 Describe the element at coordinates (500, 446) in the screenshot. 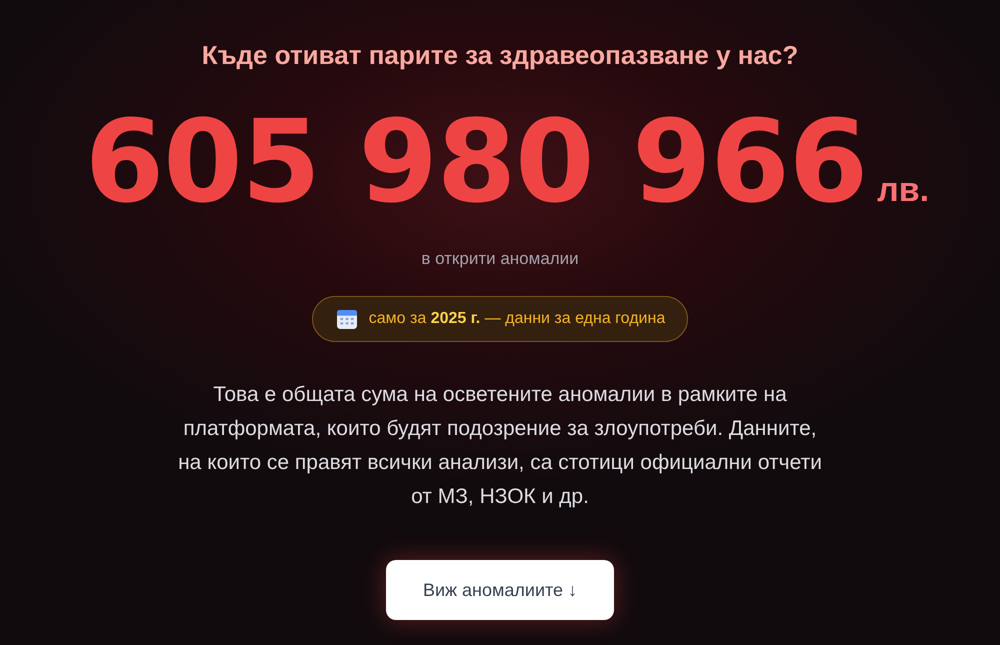

I see `description-paragraph: Това е общата сума на осветените аномалии в рамките на платформата, които будят подозрение за злоупотреби. Данните, на които се правят всички анализи, са стотици официални отчети от МЗ, НЗОК и др.` at that location.